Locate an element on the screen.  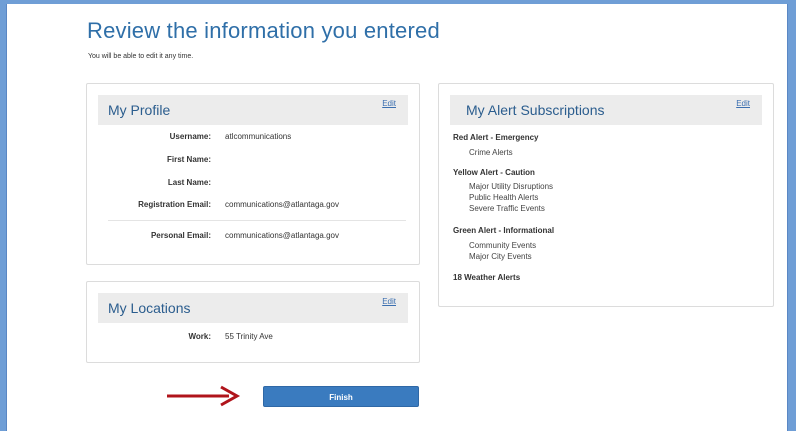
alert-item: Public Health Alerts is located at coordinates (504, 197).